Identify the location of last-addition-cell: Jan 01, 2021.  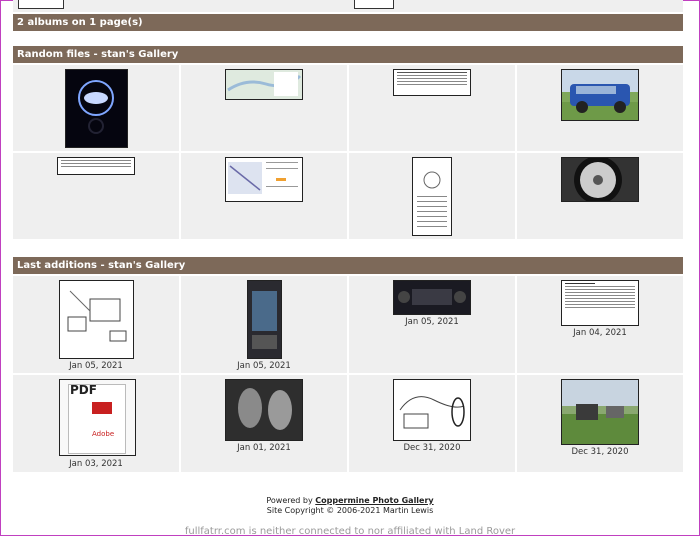
(264, 423).